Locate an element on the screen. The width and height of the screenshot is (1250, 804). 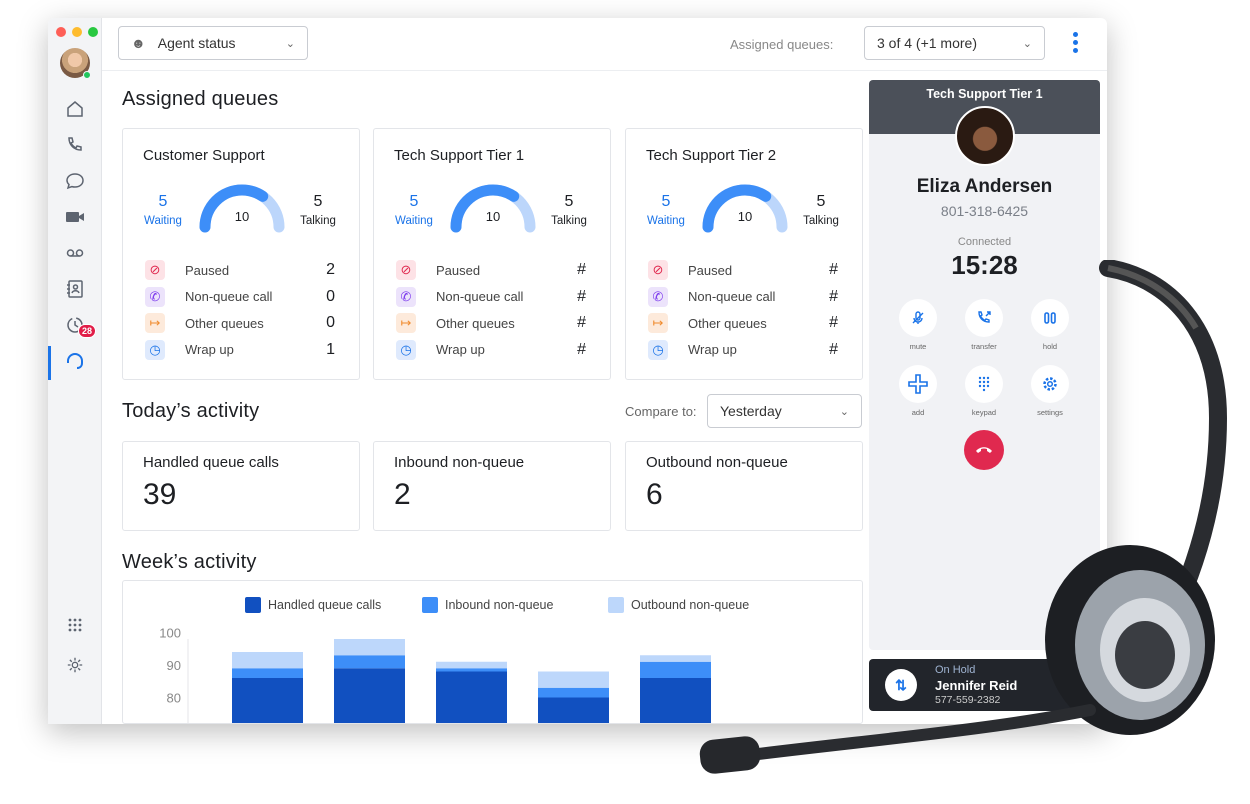
queue-name: Tech Support Tier 1 is located at coordinates (459, 155).